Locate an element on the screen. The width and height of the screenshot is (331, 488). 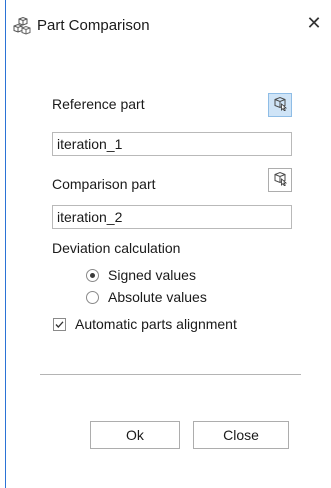
divider is located at coordinates (170, 374).